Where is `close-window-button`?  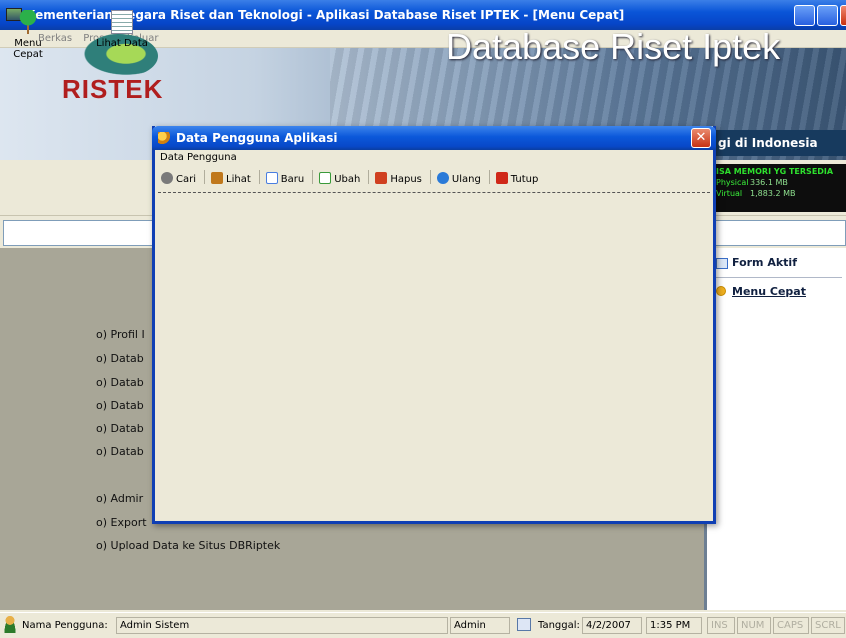 close-window-button is located at coordinates (843, 15).